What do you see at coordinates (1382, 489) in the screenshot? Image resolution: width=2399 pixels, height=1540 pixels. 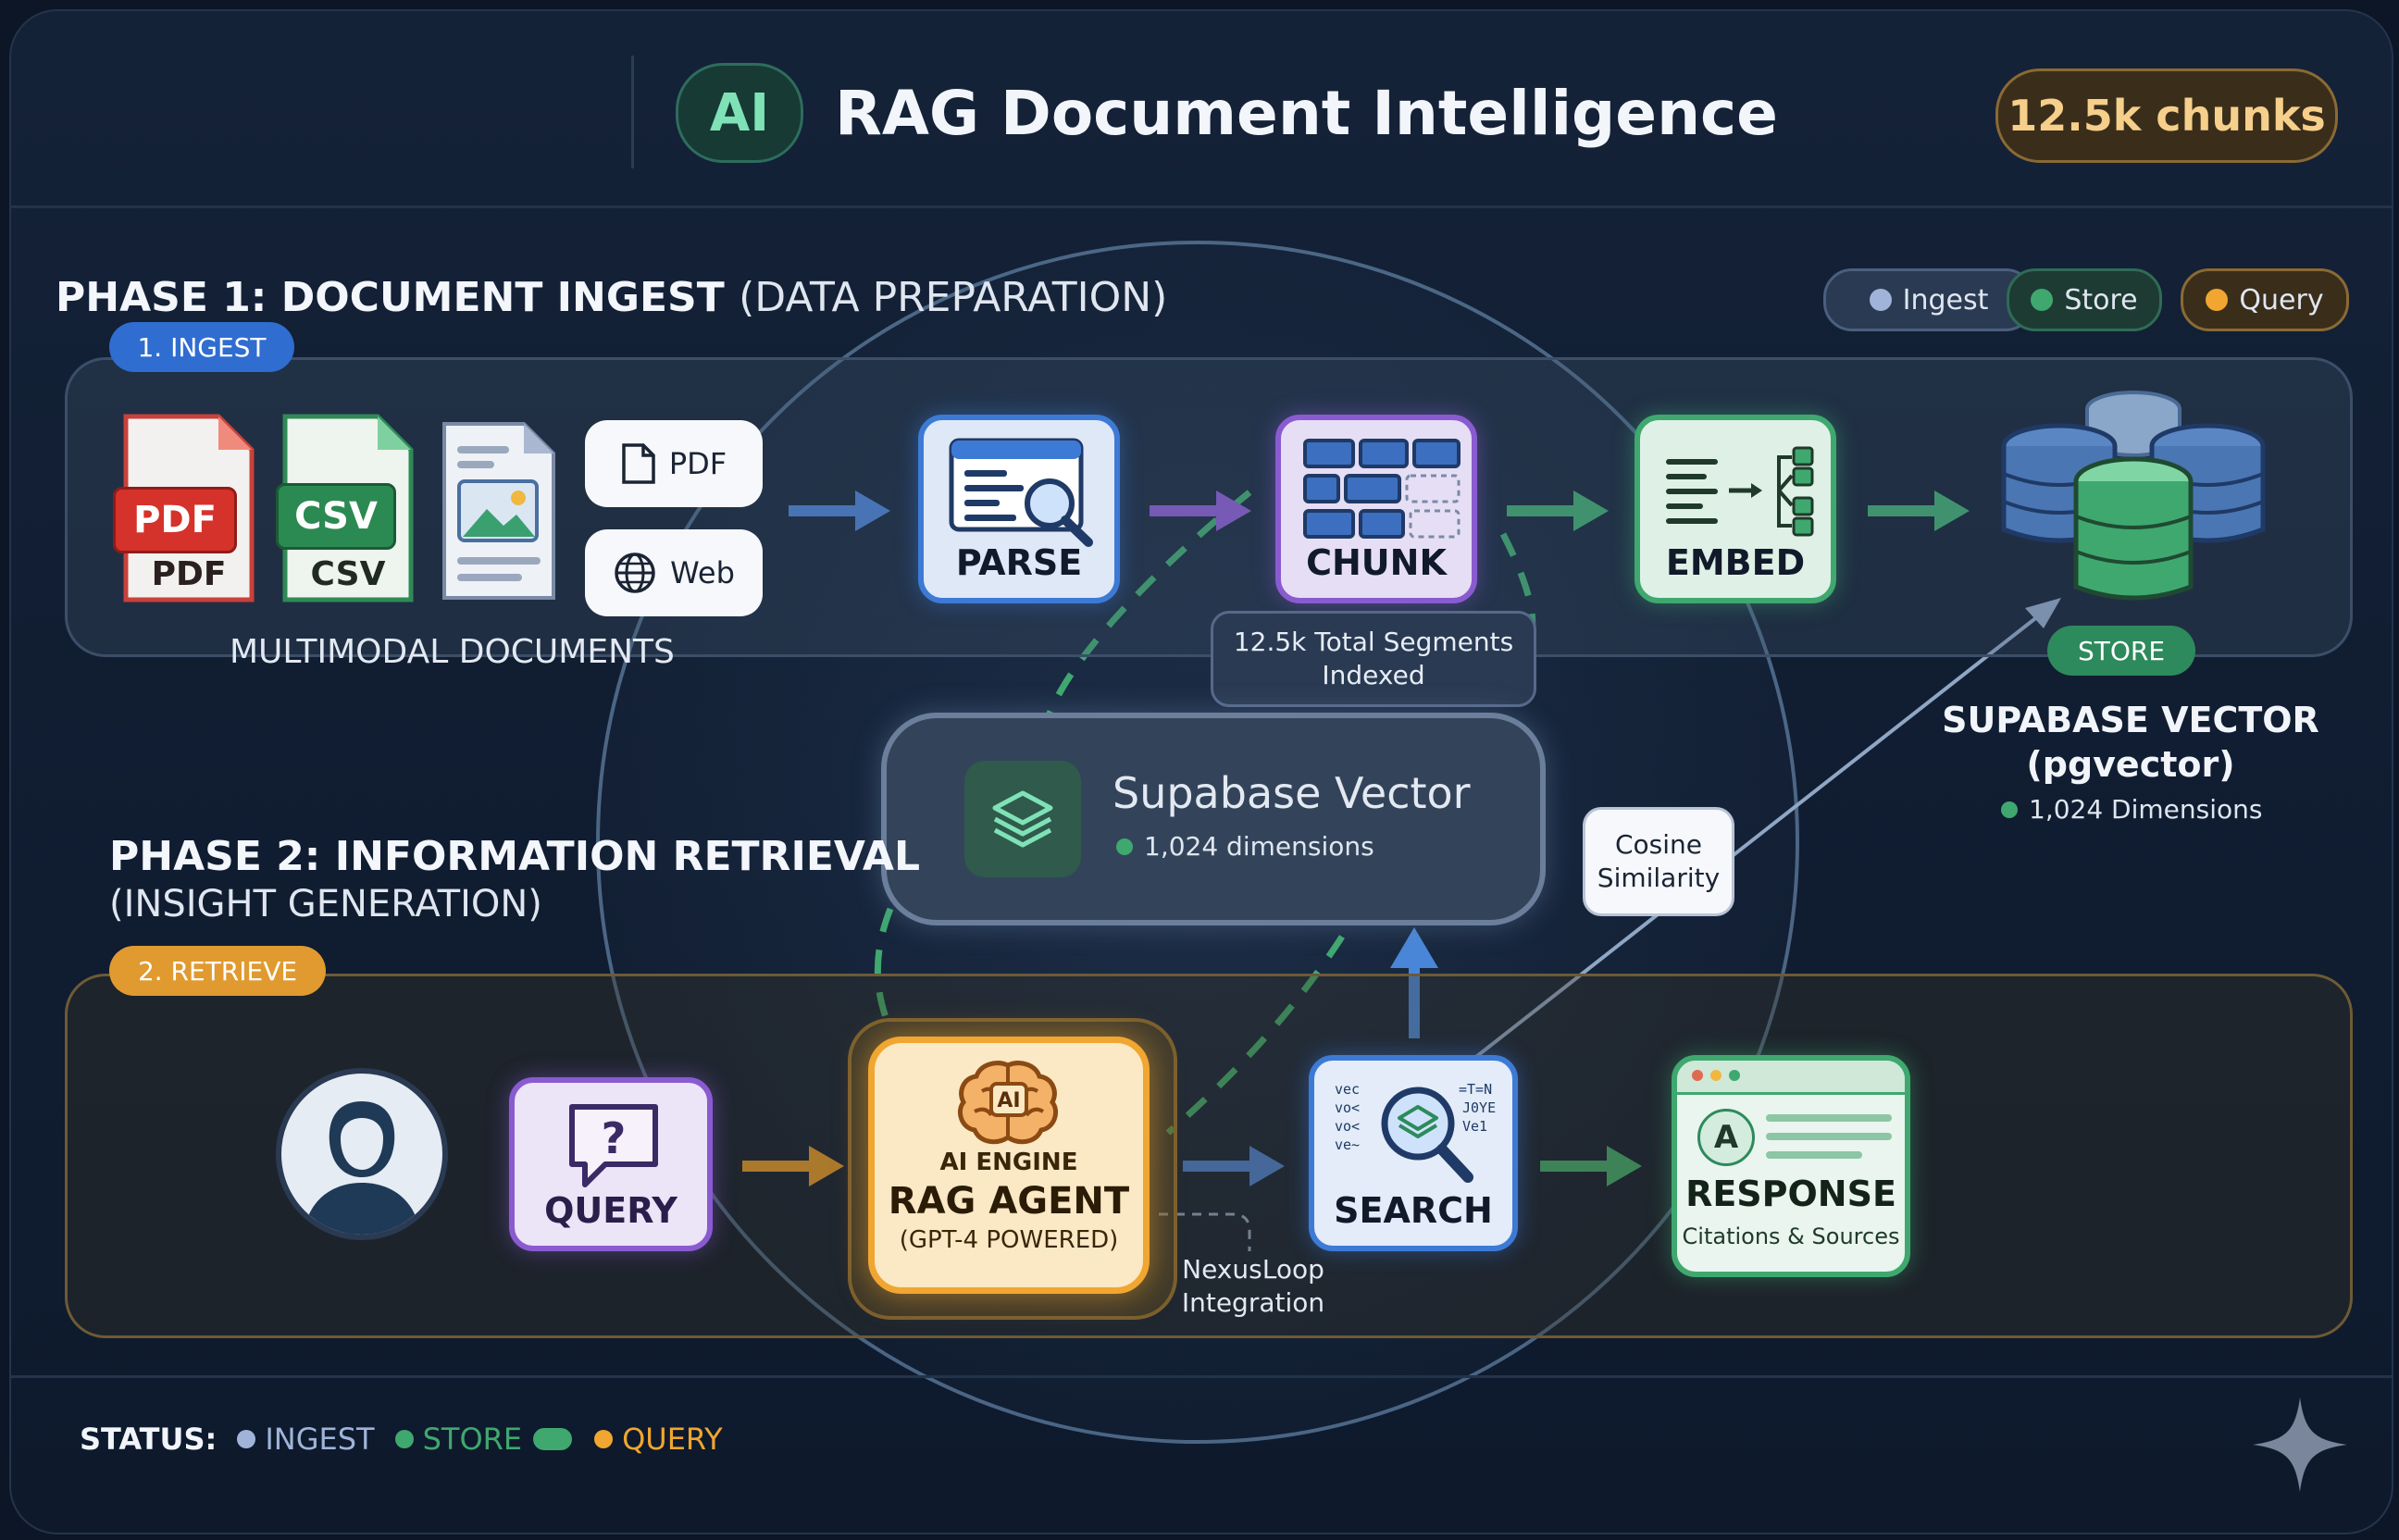 I see `chunk-blocks-icon` at bounding box center [1382, 489].